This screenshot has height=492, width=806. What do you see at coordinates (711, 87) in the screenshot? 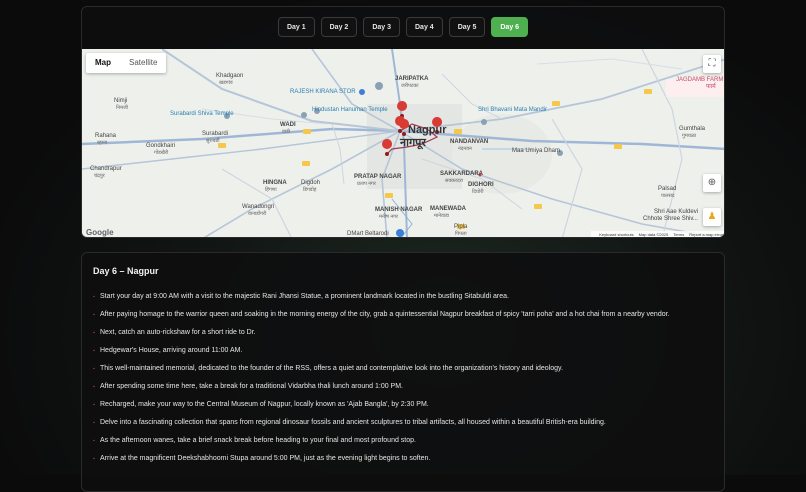
I see `map-label: फार्म` at bounding box center [711, 87].